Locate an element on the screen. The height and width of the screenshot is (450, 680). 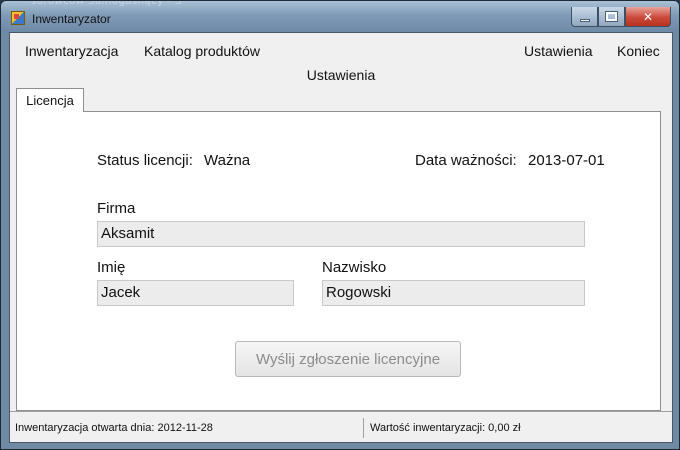
company-field: Aksamit is located at coordinates (341, 234).